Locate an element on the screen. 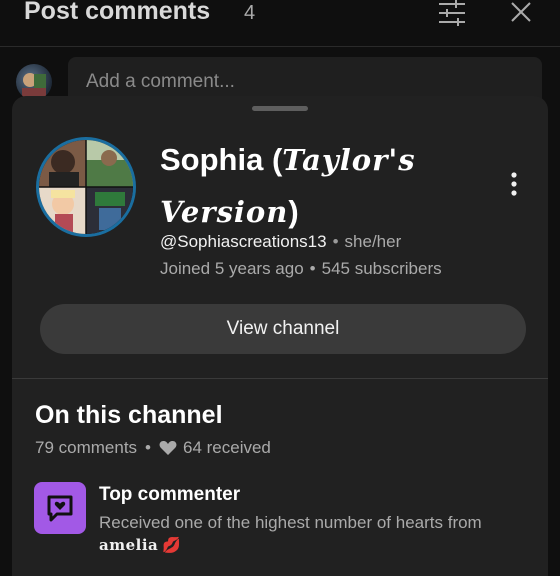  channel-handle-row: @Sophiascreations13 • she/her is located at coordinates (280, 242).